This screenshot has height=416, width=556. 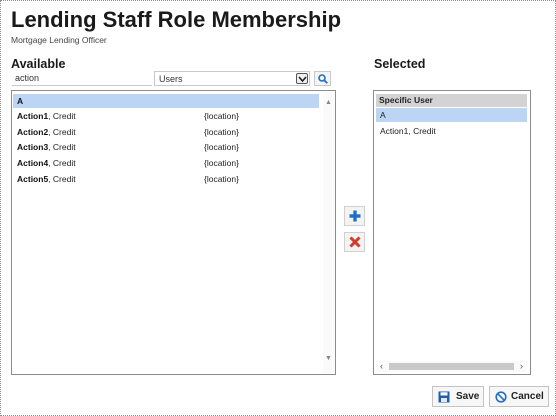 I want to click on save-label: Save, so click(x=468, y=396).